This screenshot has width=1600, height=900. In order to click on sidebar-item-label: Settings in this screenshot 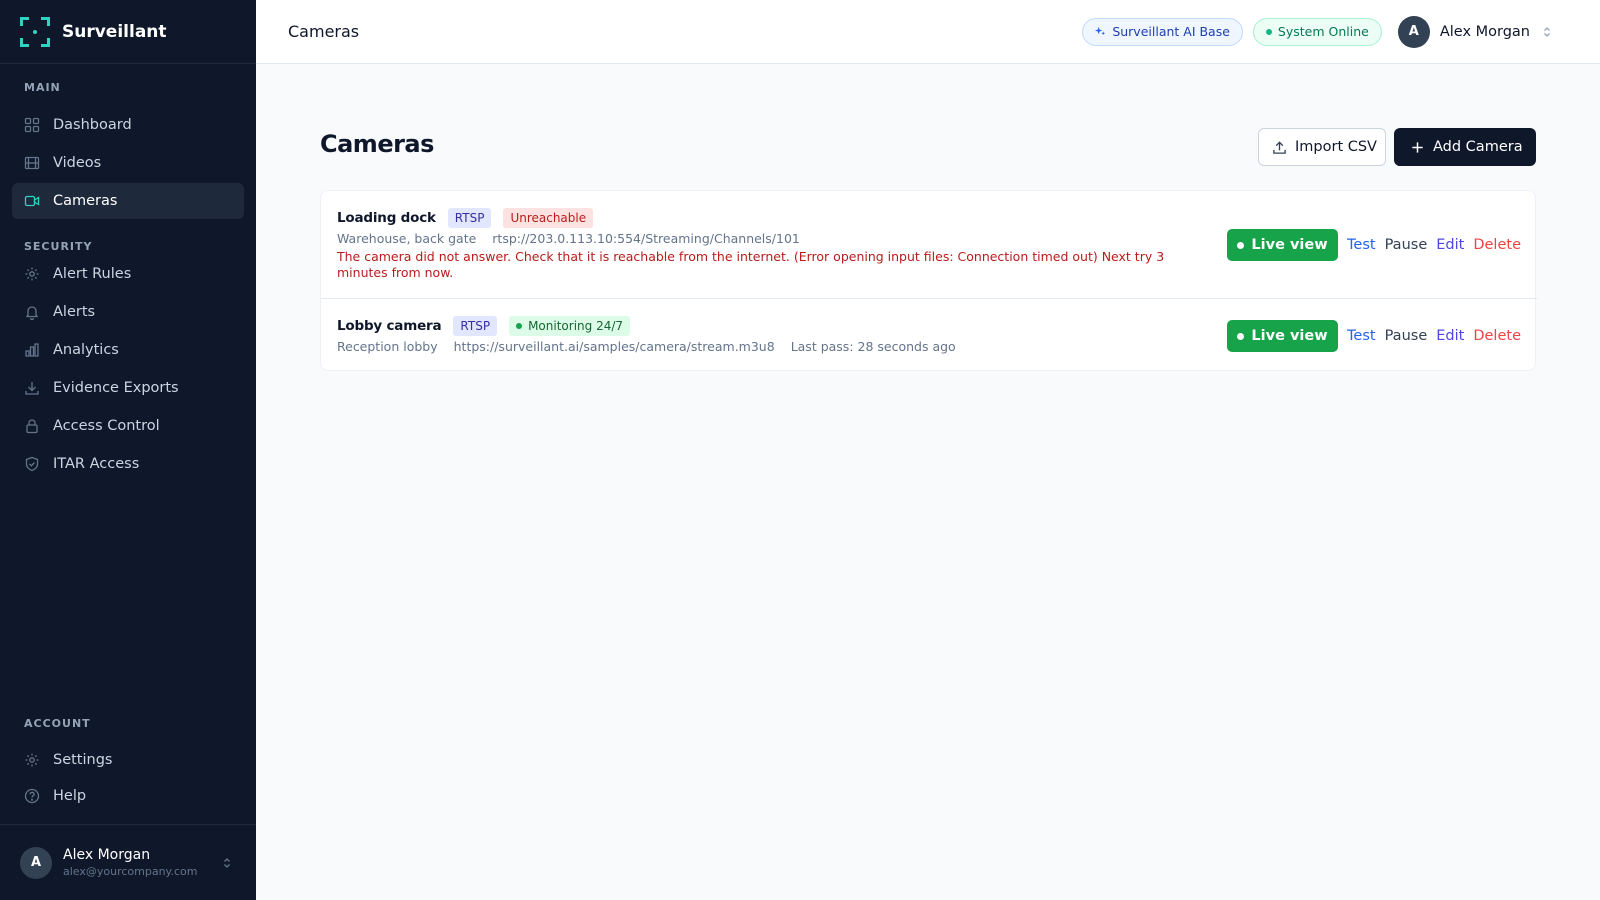, I will do `click(83, 760)`.